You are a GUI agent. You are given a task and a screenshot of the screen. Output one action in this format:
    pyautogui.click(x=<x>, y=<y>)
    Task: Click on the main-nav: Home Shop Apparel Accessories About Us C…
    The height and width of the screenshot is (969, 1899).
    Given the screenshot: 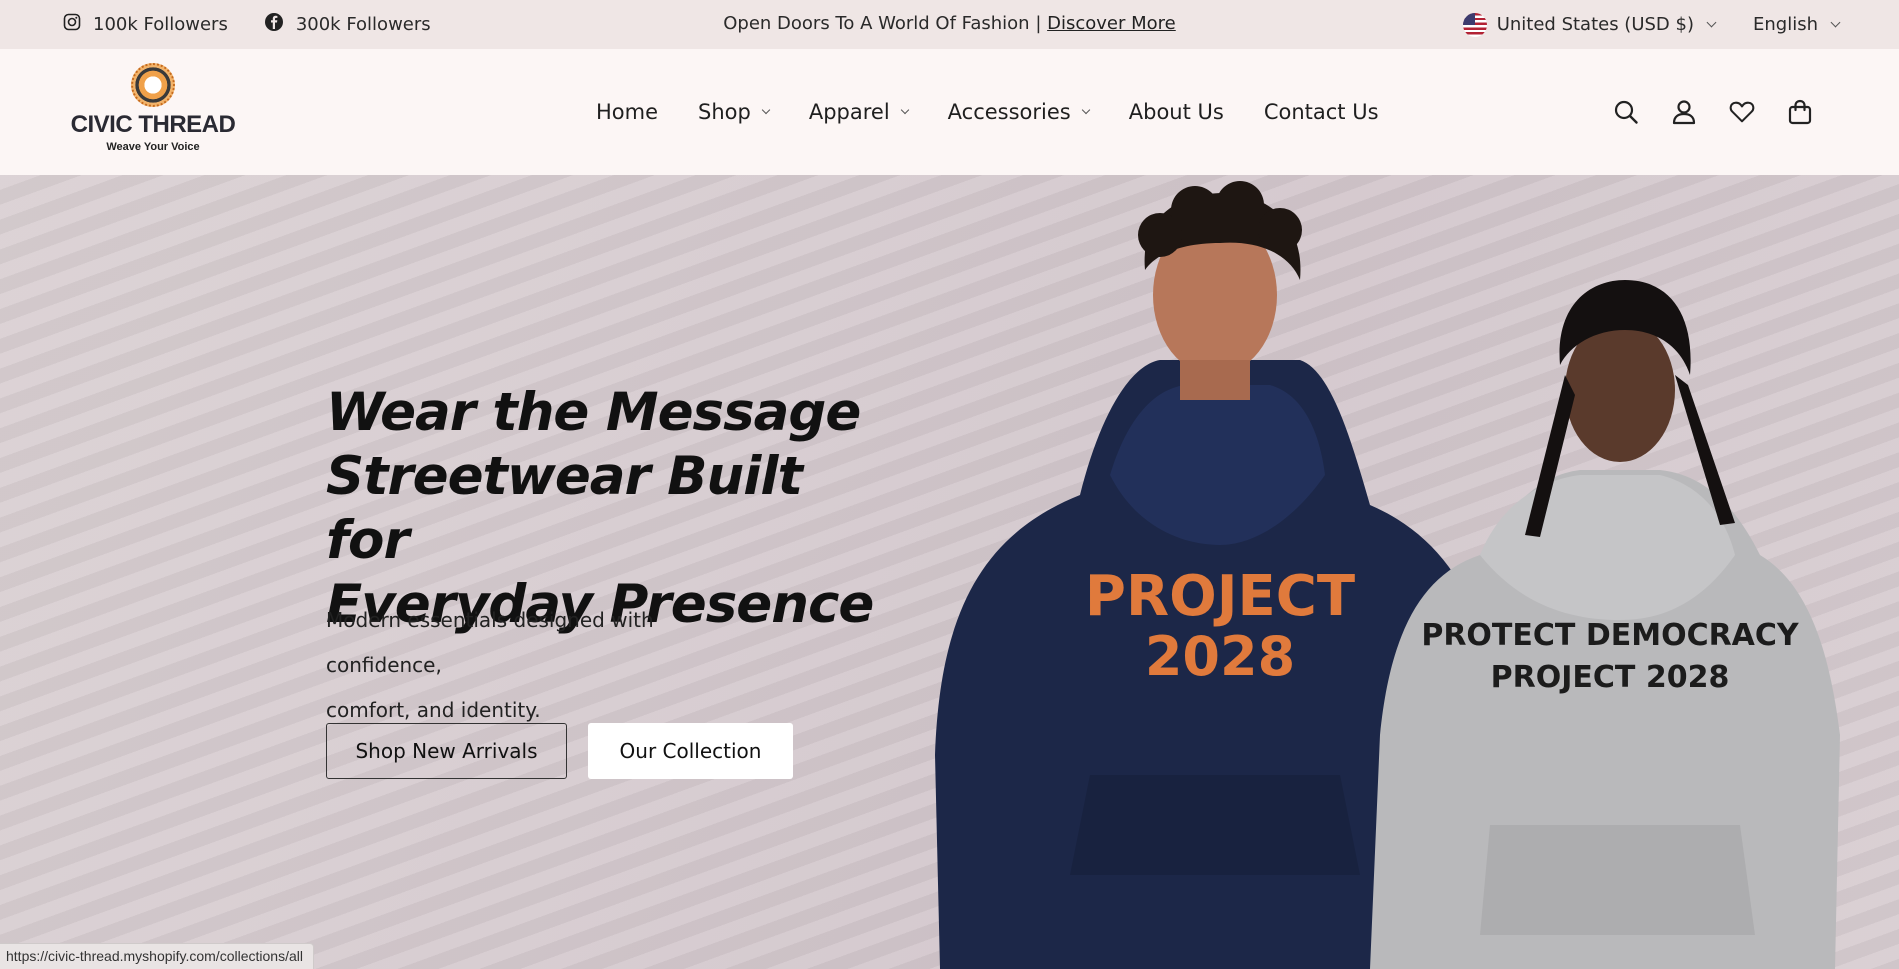 What is the action you would take?
    pyautogui.click(x=987, y=112)
    